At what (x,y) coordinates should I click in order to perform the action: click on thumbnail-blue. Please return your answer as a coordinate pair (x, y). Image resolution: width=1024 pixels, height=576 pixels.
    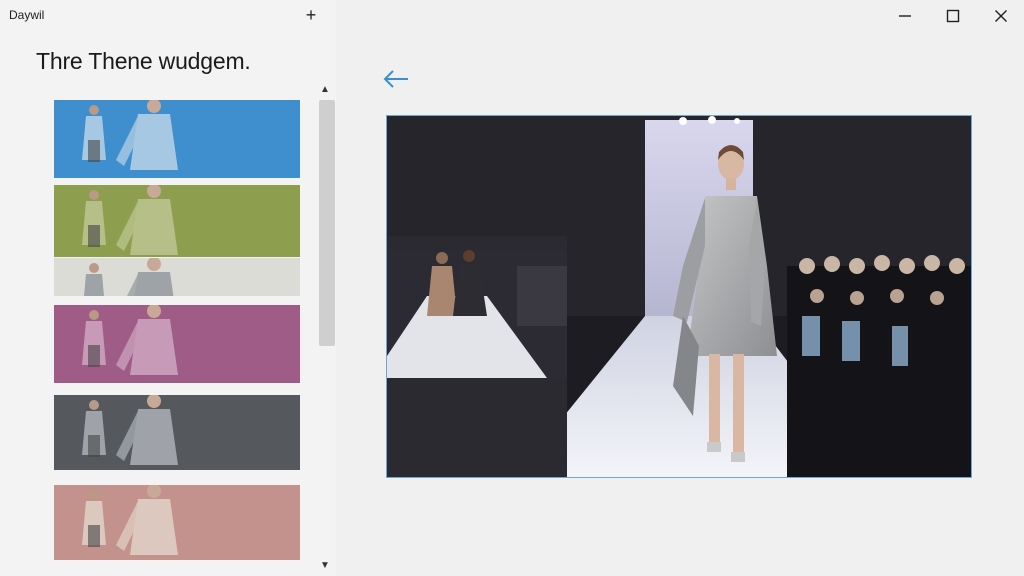
    Looking at the image, I should click on (177, 139).